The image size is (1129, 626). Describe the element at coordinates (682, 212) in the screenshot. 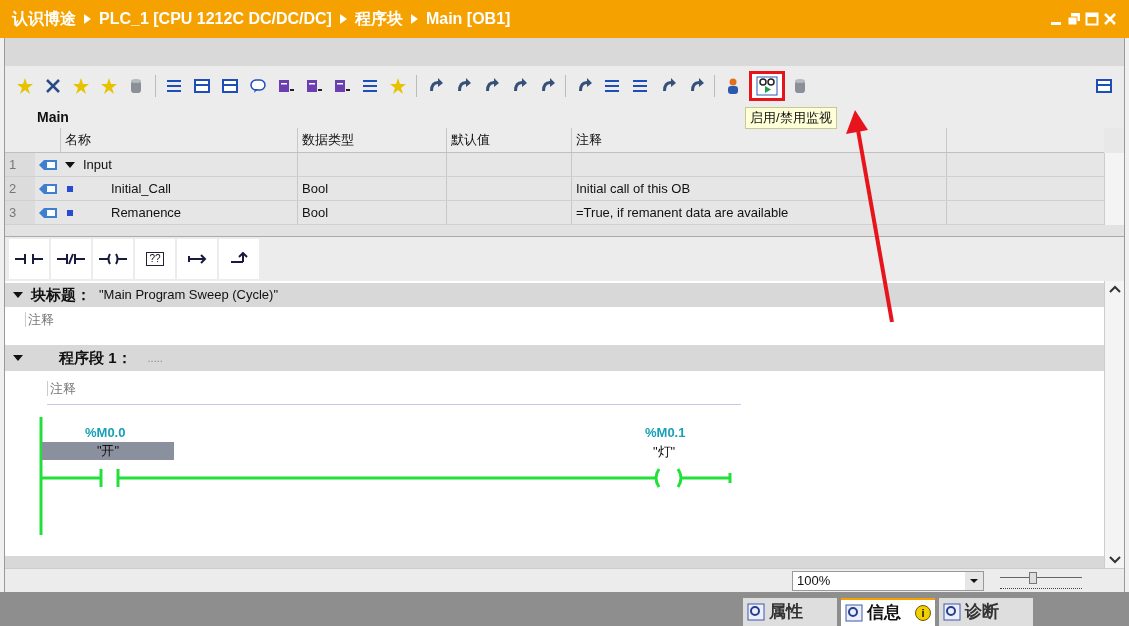

I see `tag-comment: =True, if remanent data are available` at that location.